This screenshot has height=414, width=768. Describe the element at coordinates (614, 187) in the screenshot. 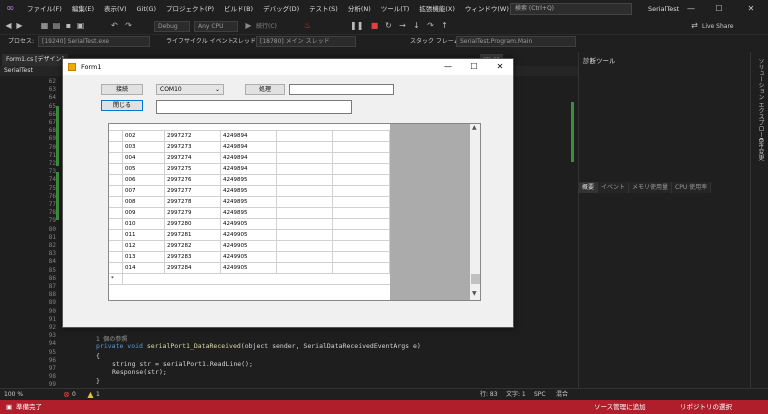

I see `tab-events: イベント` at that location.